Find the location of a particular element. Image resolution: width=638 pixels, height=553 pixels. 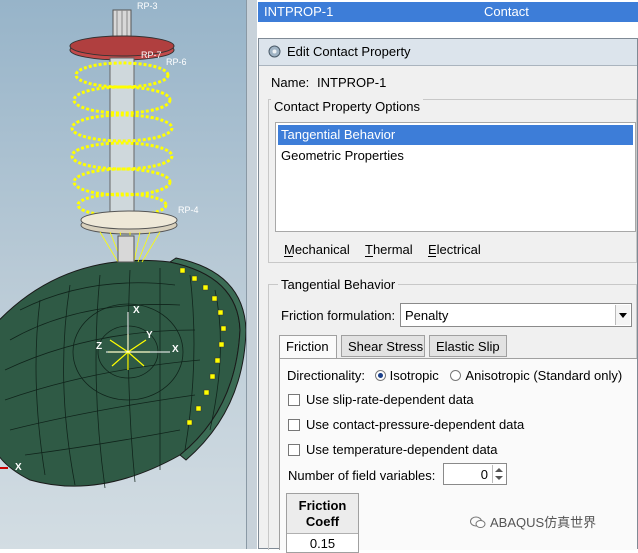

contact-list-row: INTPROP-1 Contact is located at coordinates (448, 12).